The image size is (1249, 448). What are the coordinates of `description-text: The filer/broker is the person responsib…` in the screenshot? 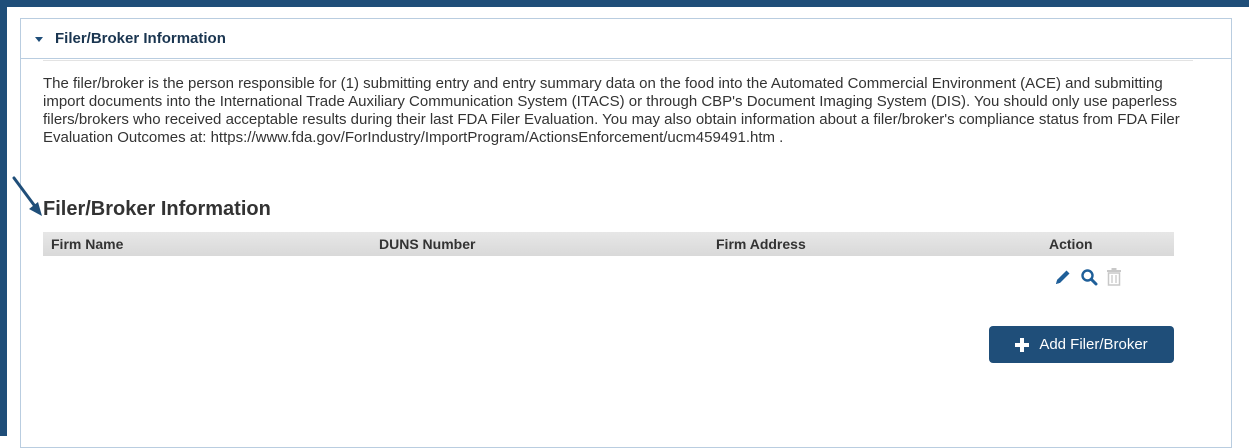 It's located at (611, 110).